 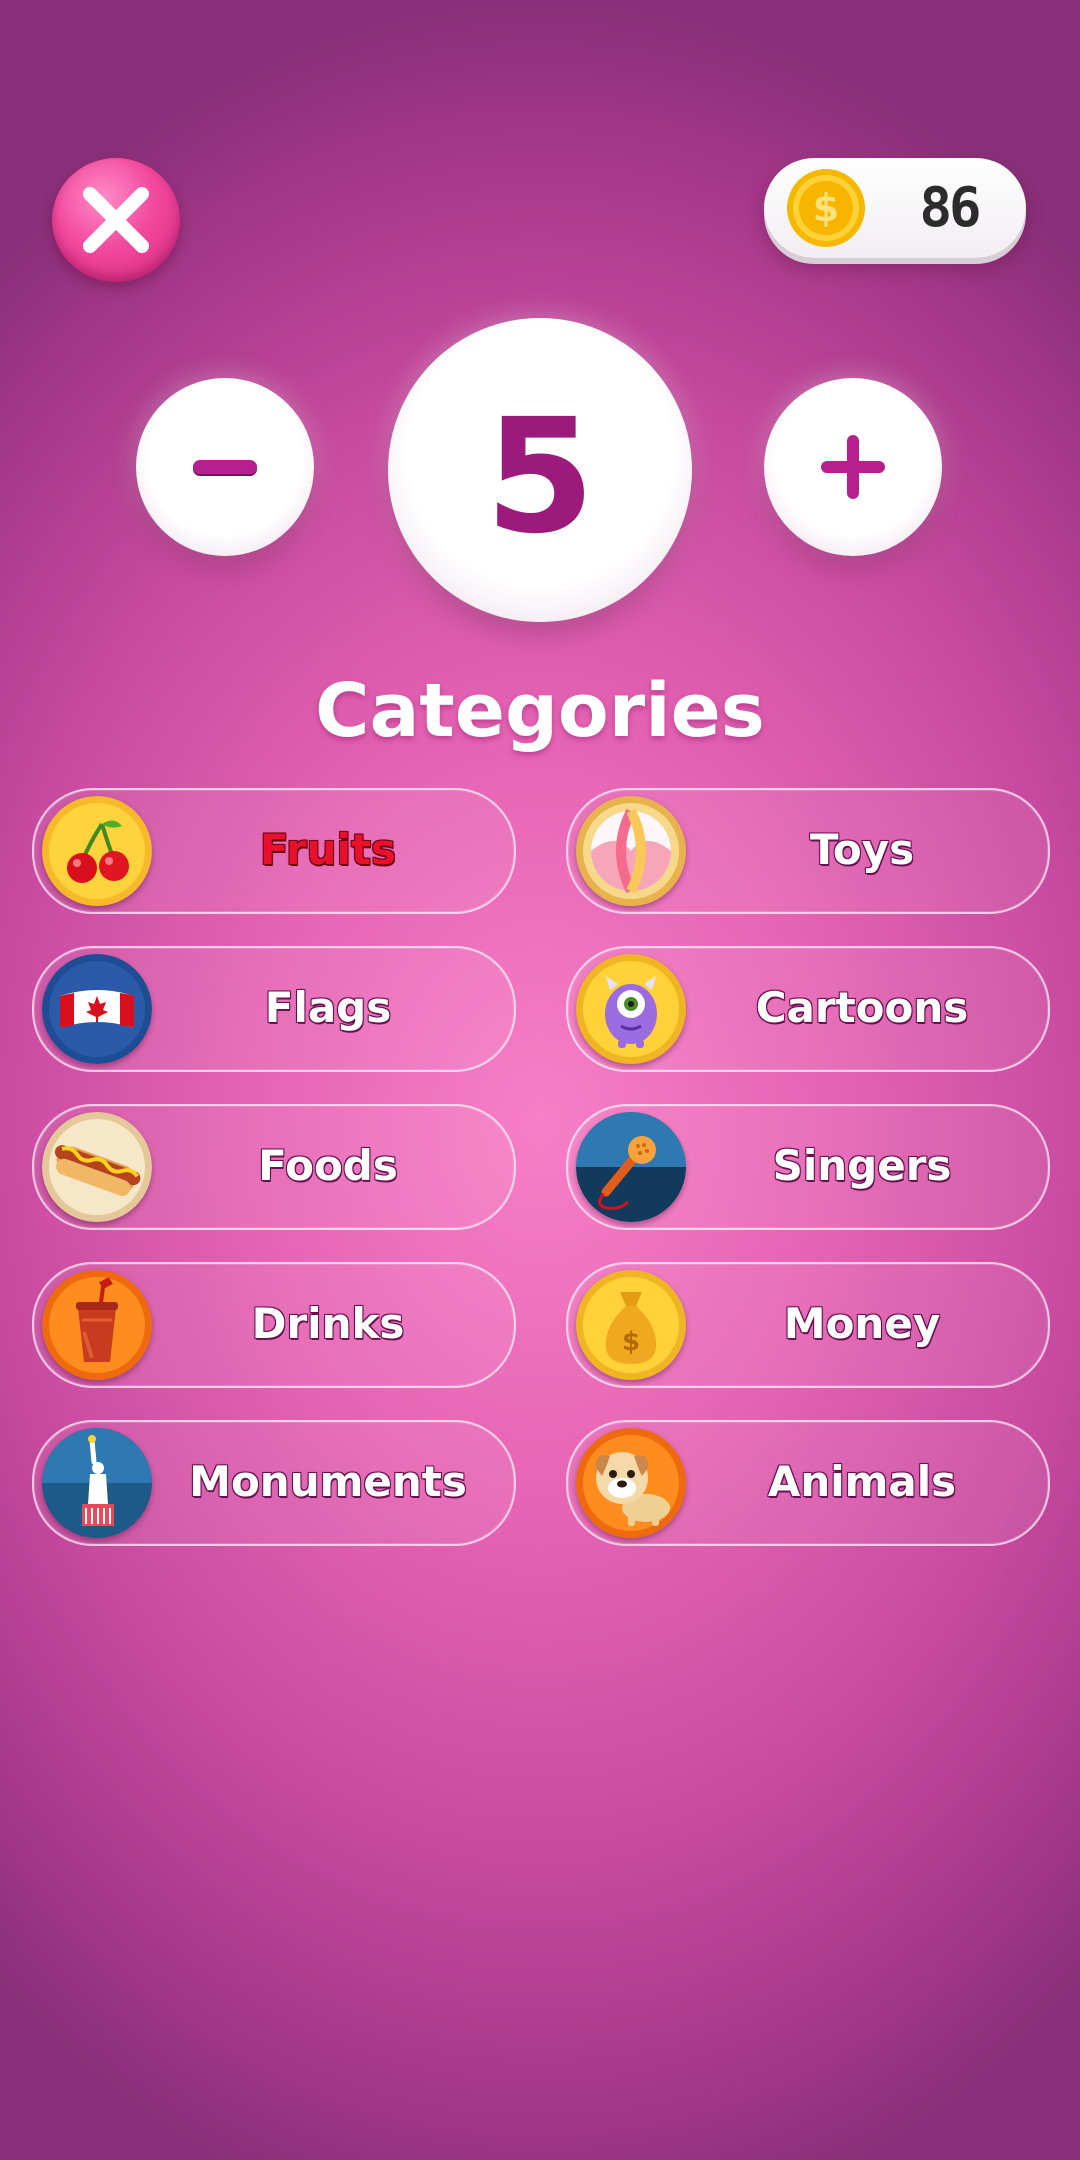 What do you see at coordinates (97, 851) in the screenshot?
I see `cherries-icon` at bounding box center [97, 851].